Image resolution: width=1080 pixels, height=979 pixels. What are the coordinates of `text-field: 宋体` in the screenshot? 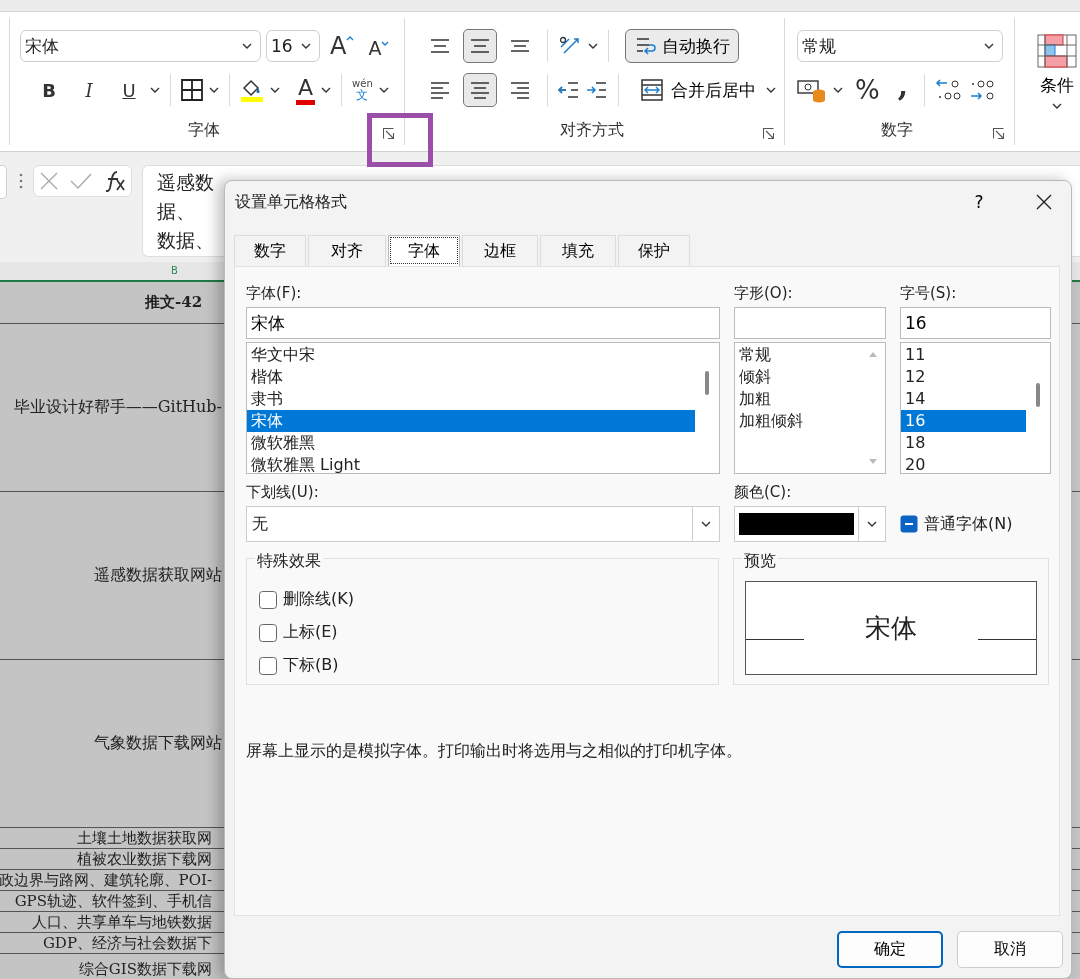 It's located at (483, 323).